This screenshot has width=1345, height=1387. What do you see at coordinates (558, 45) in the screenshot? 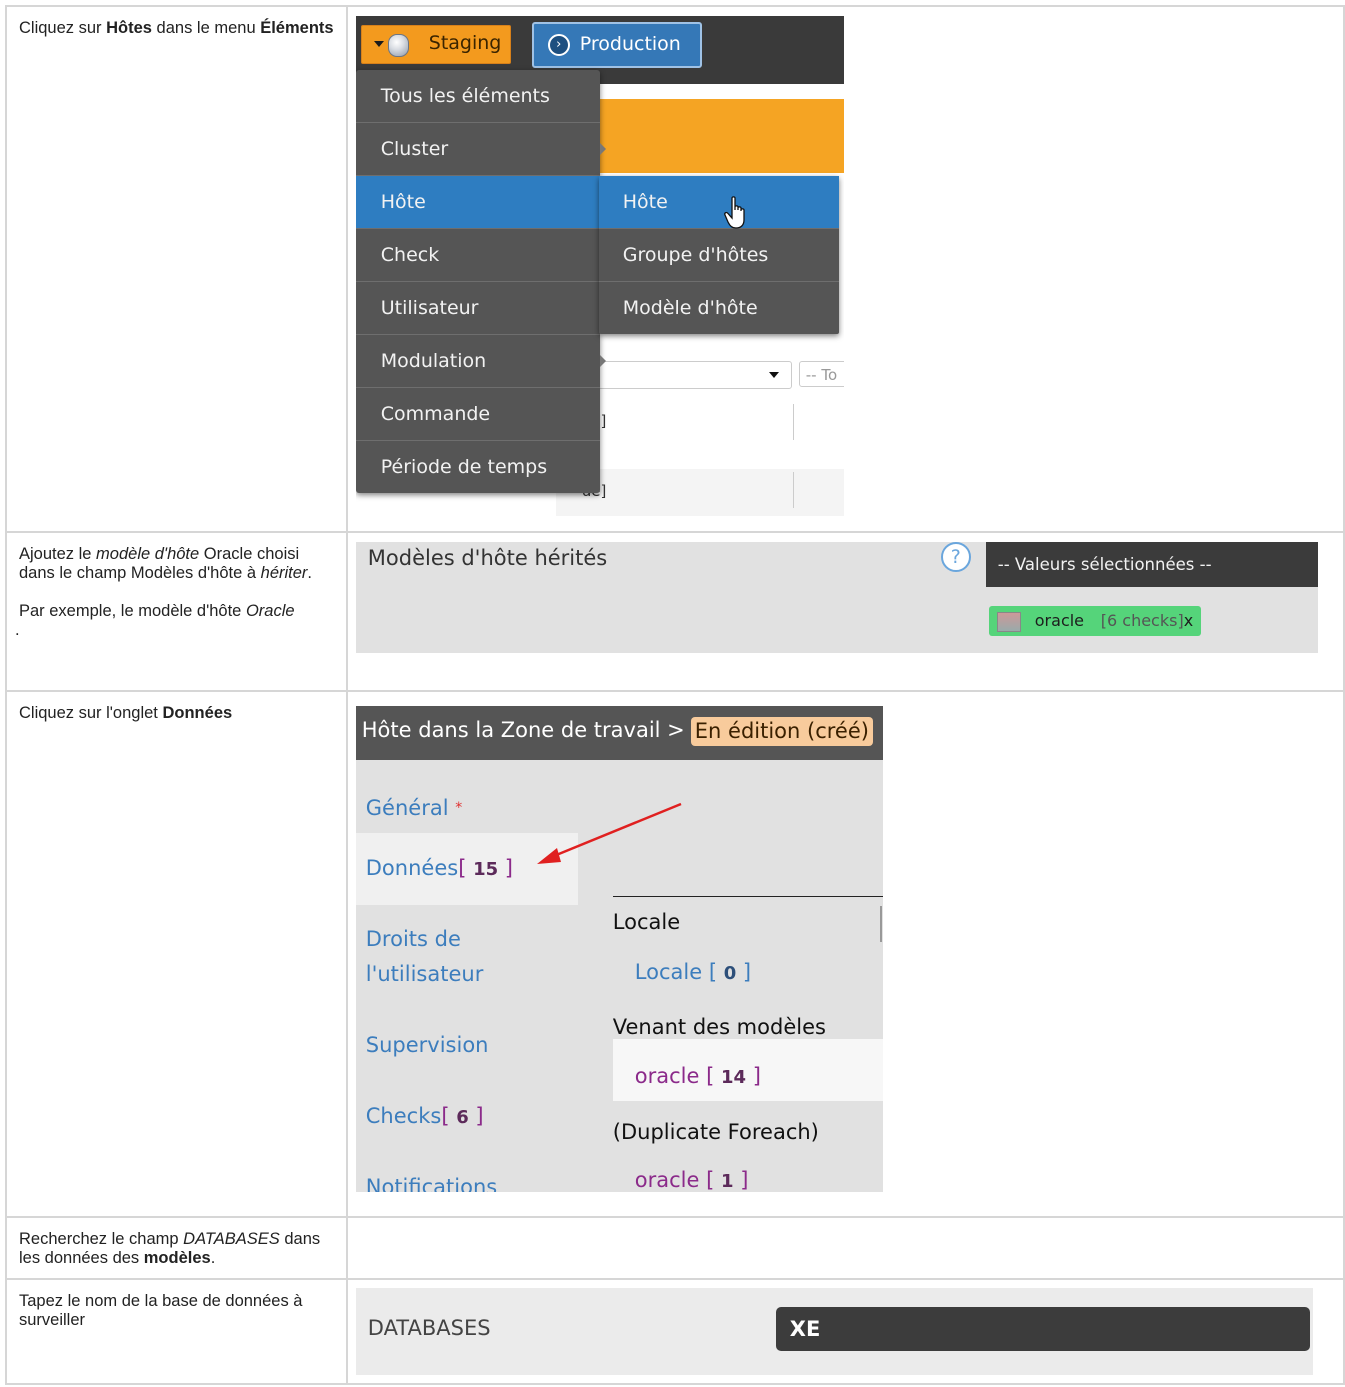
I see `circle-arrow-right-icon: ›` at bounding box center [558, 45].